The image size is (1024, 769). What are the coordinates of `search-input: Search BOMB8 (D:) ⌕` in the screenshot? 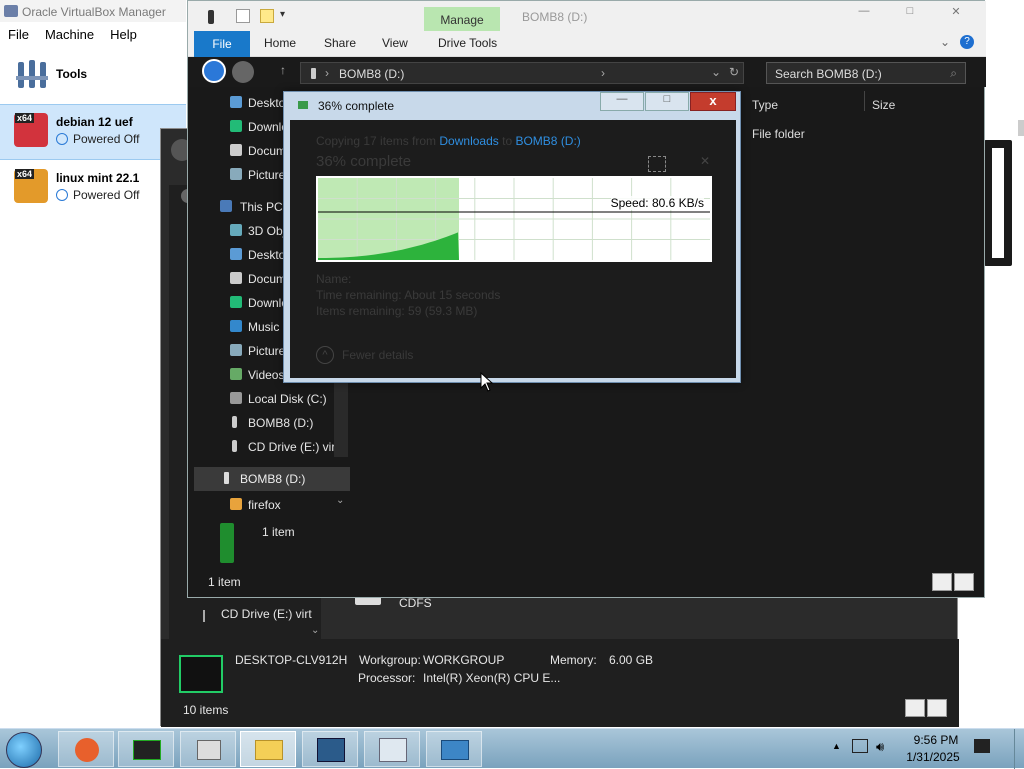 It's located at (866, 73).